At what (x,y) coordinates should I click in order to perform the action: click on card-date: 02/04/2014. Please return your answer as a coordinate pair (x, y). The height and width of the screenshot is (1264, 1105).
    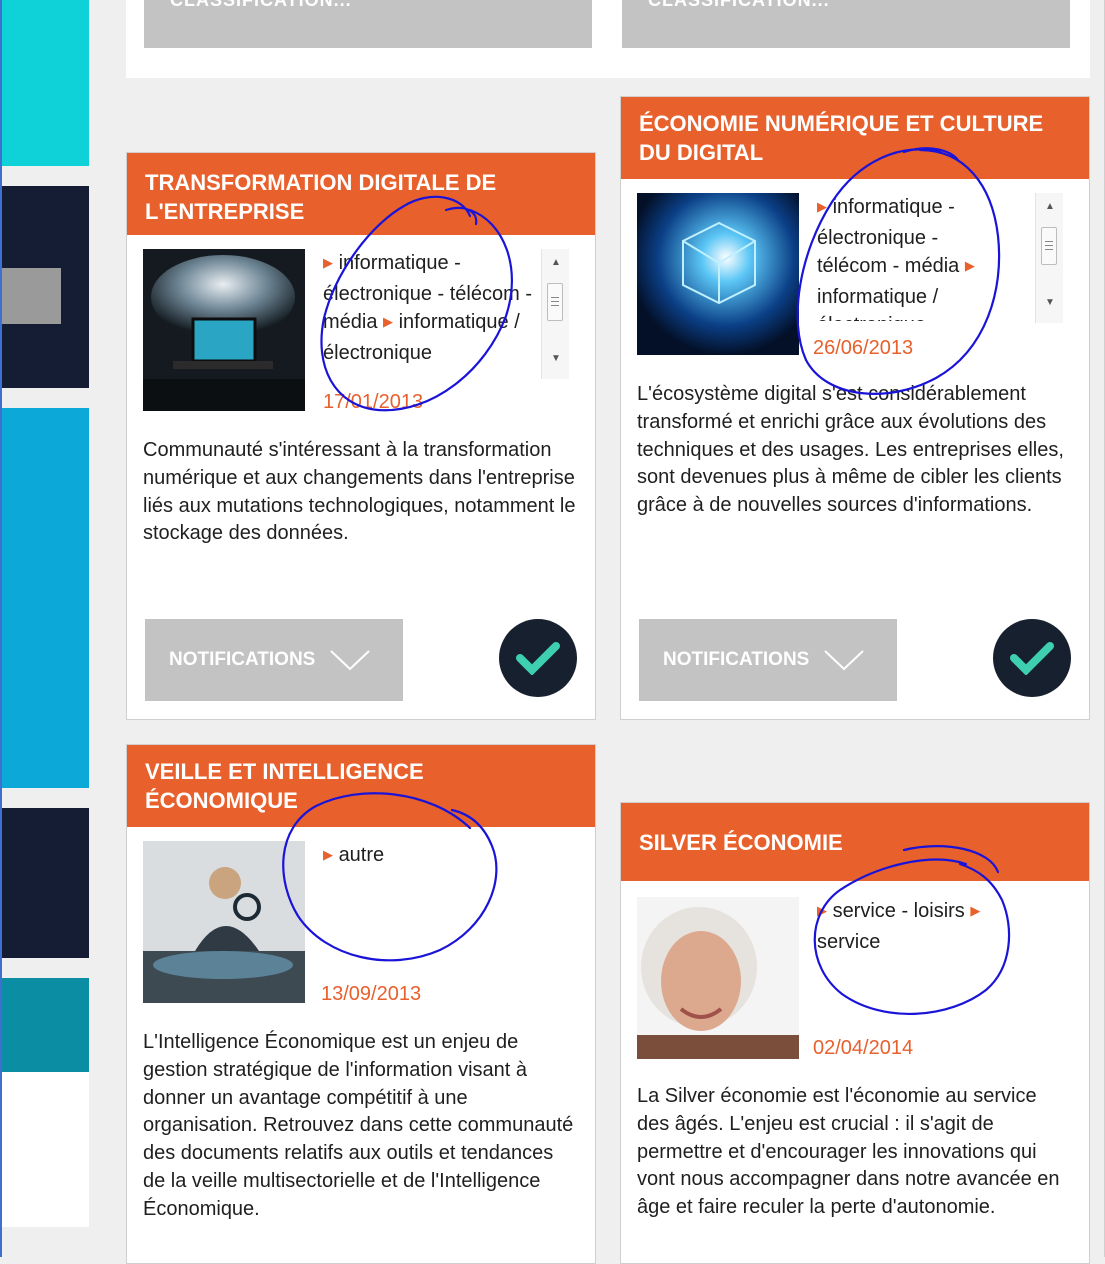
    Looking at the image, I should click on (863, 1048).